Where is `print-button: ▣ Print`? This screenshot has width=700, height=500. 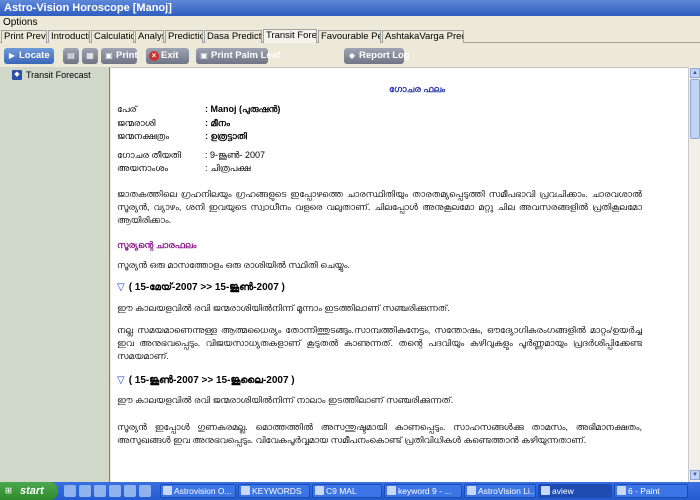
print-button: ▣ Print is located at coordinates (119, 56).